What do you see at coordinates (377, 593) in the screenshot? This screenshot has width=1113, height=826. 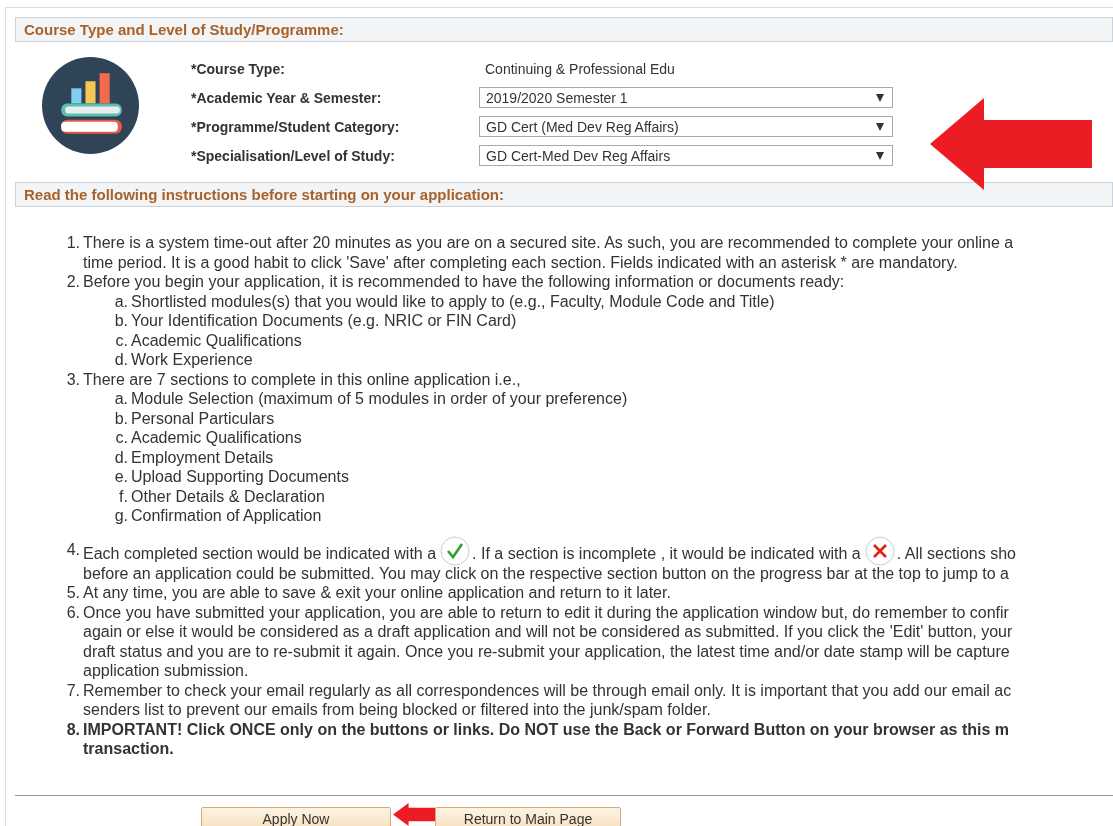 I see `instruction-text: At any time, you are able to save & exit your online application and return to it later.` at bounding box center [377, 593].